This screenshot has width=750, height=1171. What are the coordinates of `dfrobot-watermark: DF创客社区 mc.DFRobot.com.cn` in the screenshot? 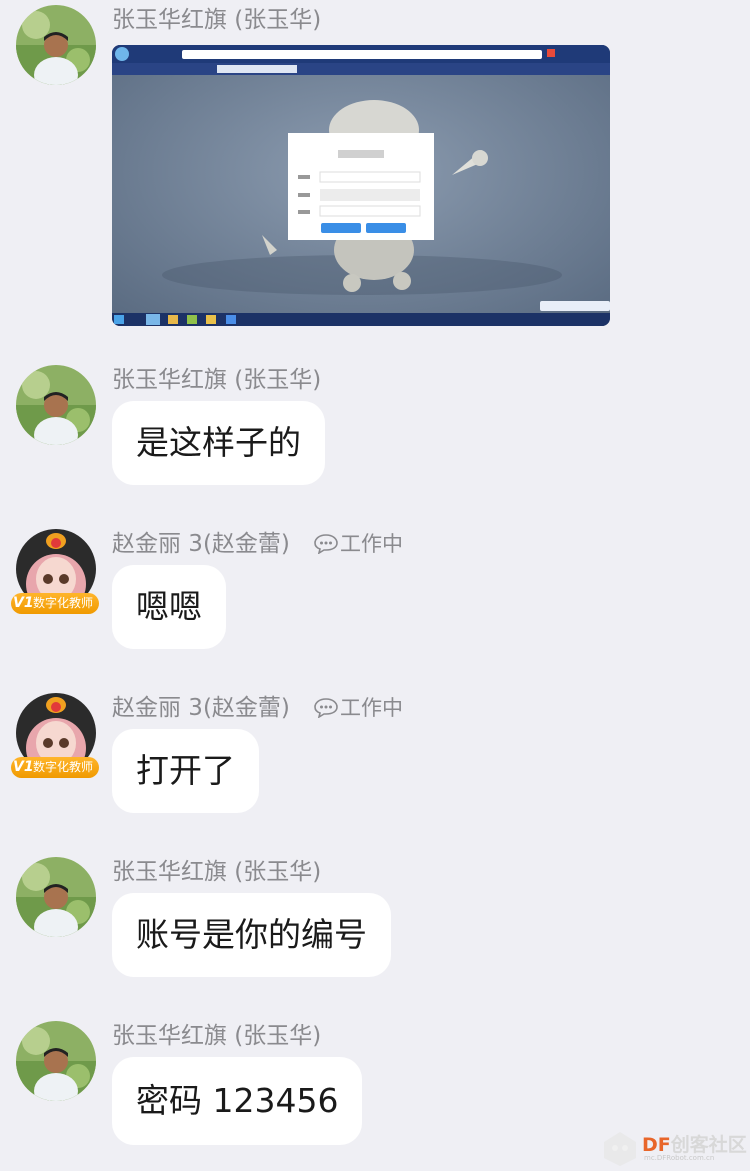 It's located at (673, 1148).